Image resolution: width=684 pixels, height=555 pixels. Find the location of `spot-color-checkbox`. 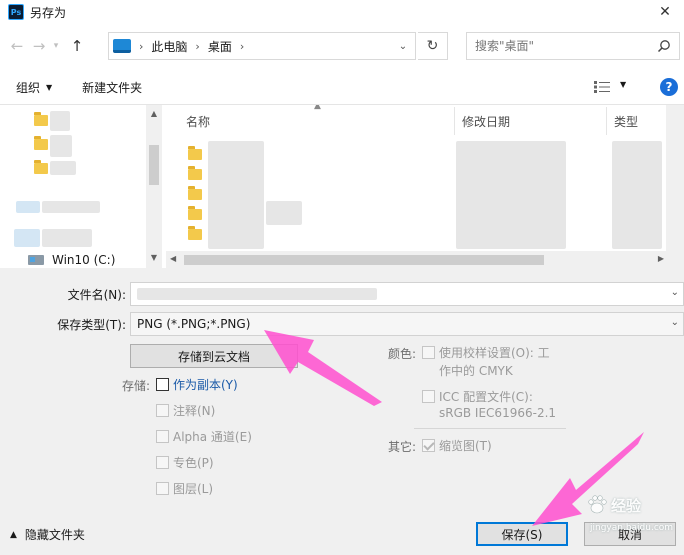

spot-color-checkbox is located at coordinates (162, 462).